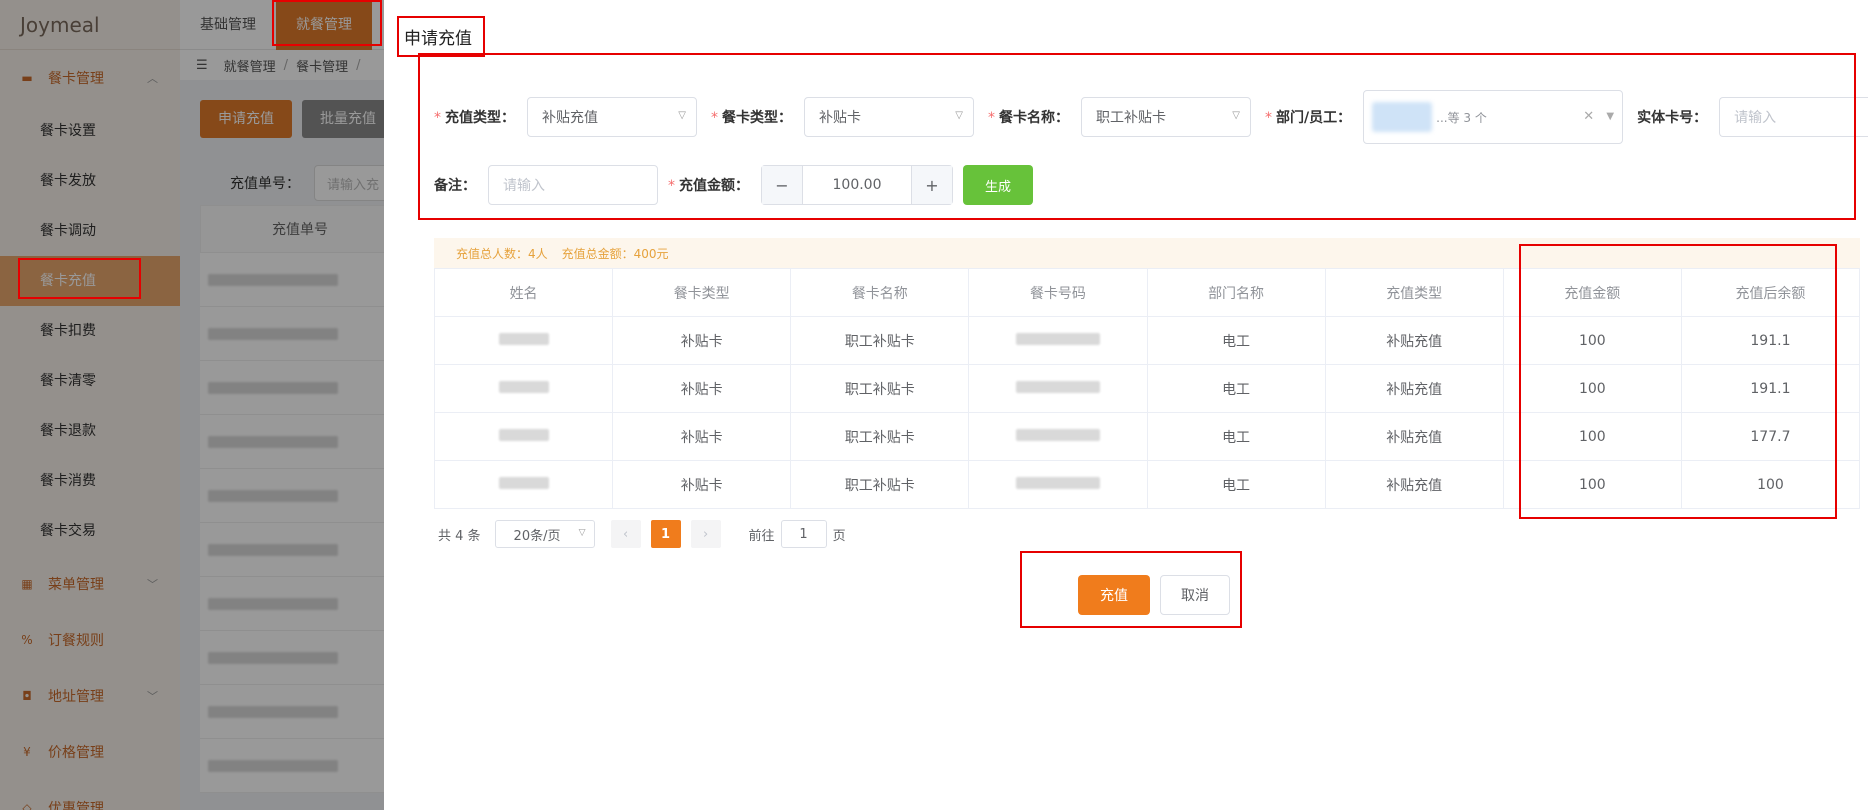 Image resolution: width=1868 pixels, height=810 pixels. I want to click on summary-people: 充值总人数：4人, so click(502, 253).